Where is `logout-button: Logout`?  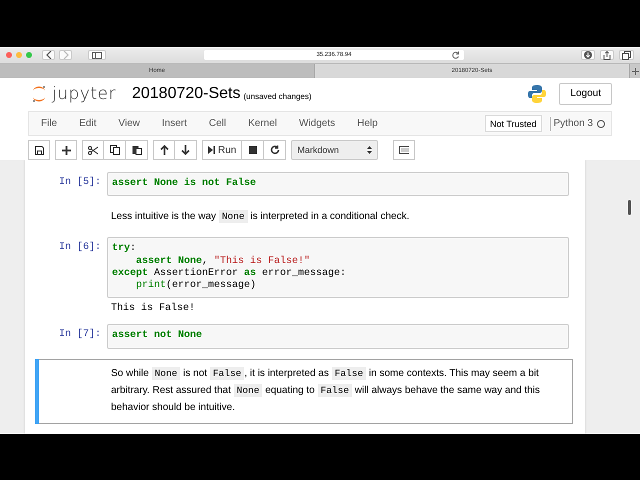 logout-button: Logout is located at coordinates (585, 93).